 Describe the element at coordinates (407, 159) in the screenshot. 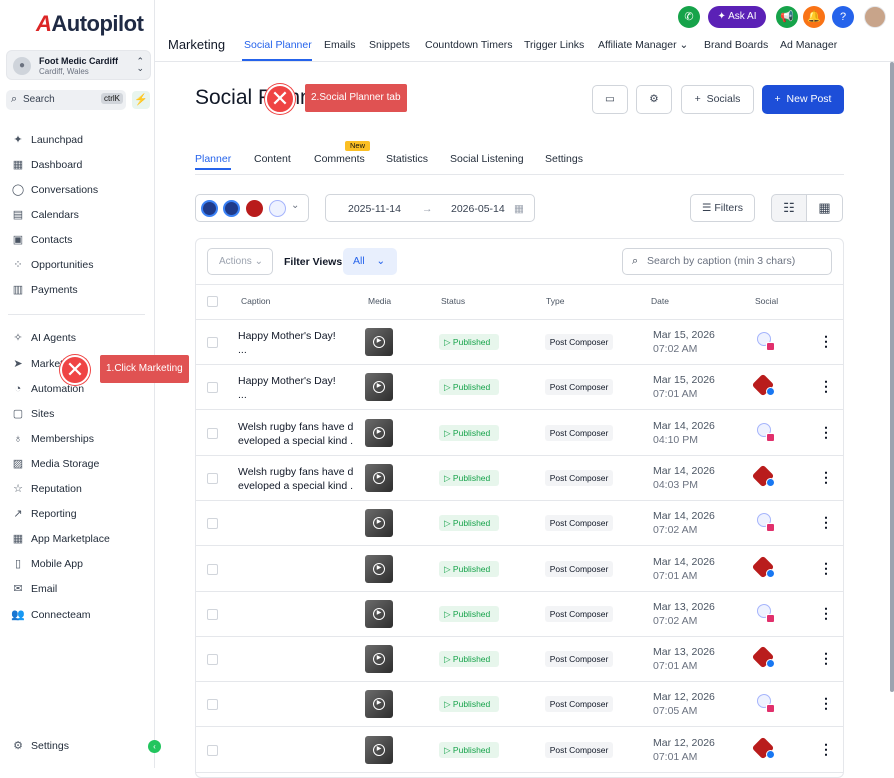

I see `subtab-statistics: Statistics` at that location.